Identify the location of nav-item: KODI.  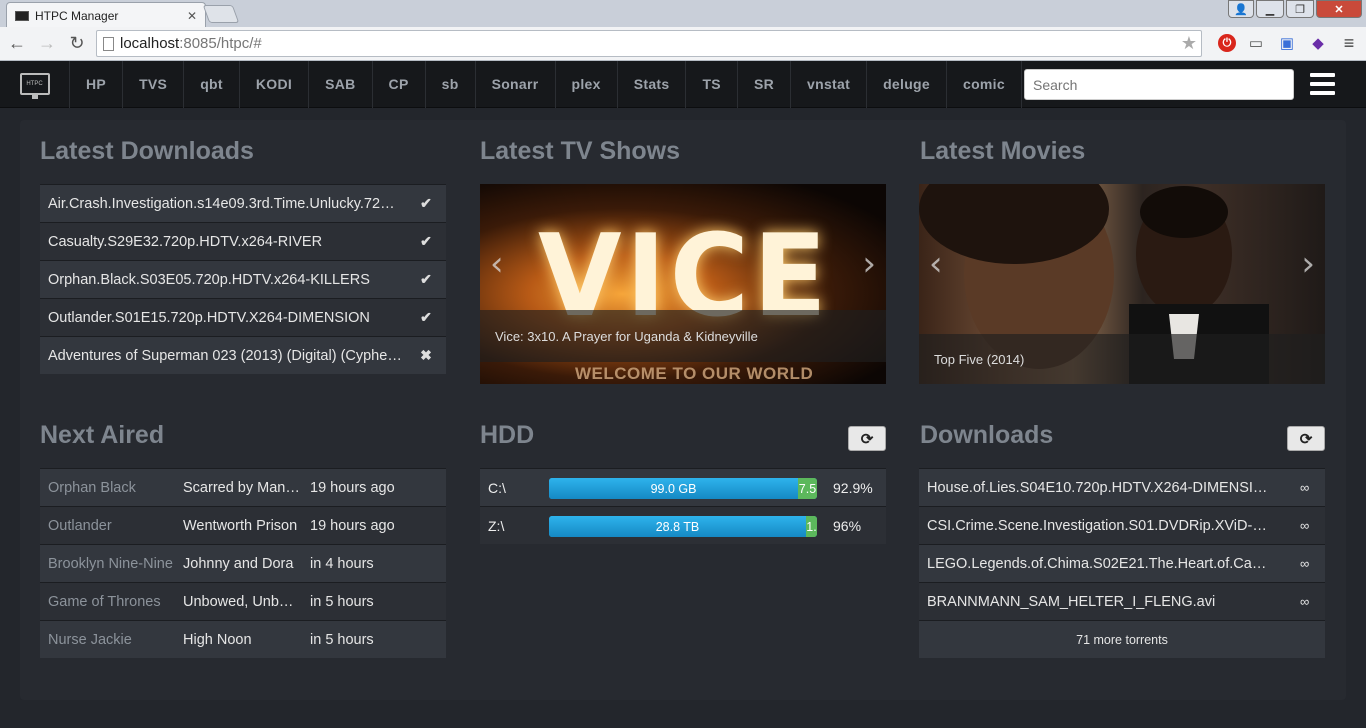
(275, 84).